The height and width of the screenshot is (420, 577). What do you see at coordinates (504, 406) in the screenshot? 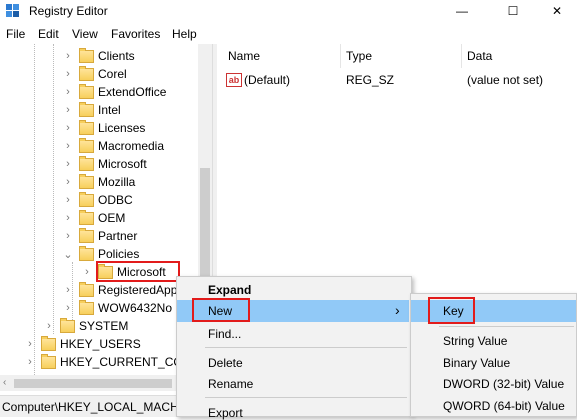
I see `menu-item-qword-value: QWORD (64-bit) Value` at bounding box center [504, 406].